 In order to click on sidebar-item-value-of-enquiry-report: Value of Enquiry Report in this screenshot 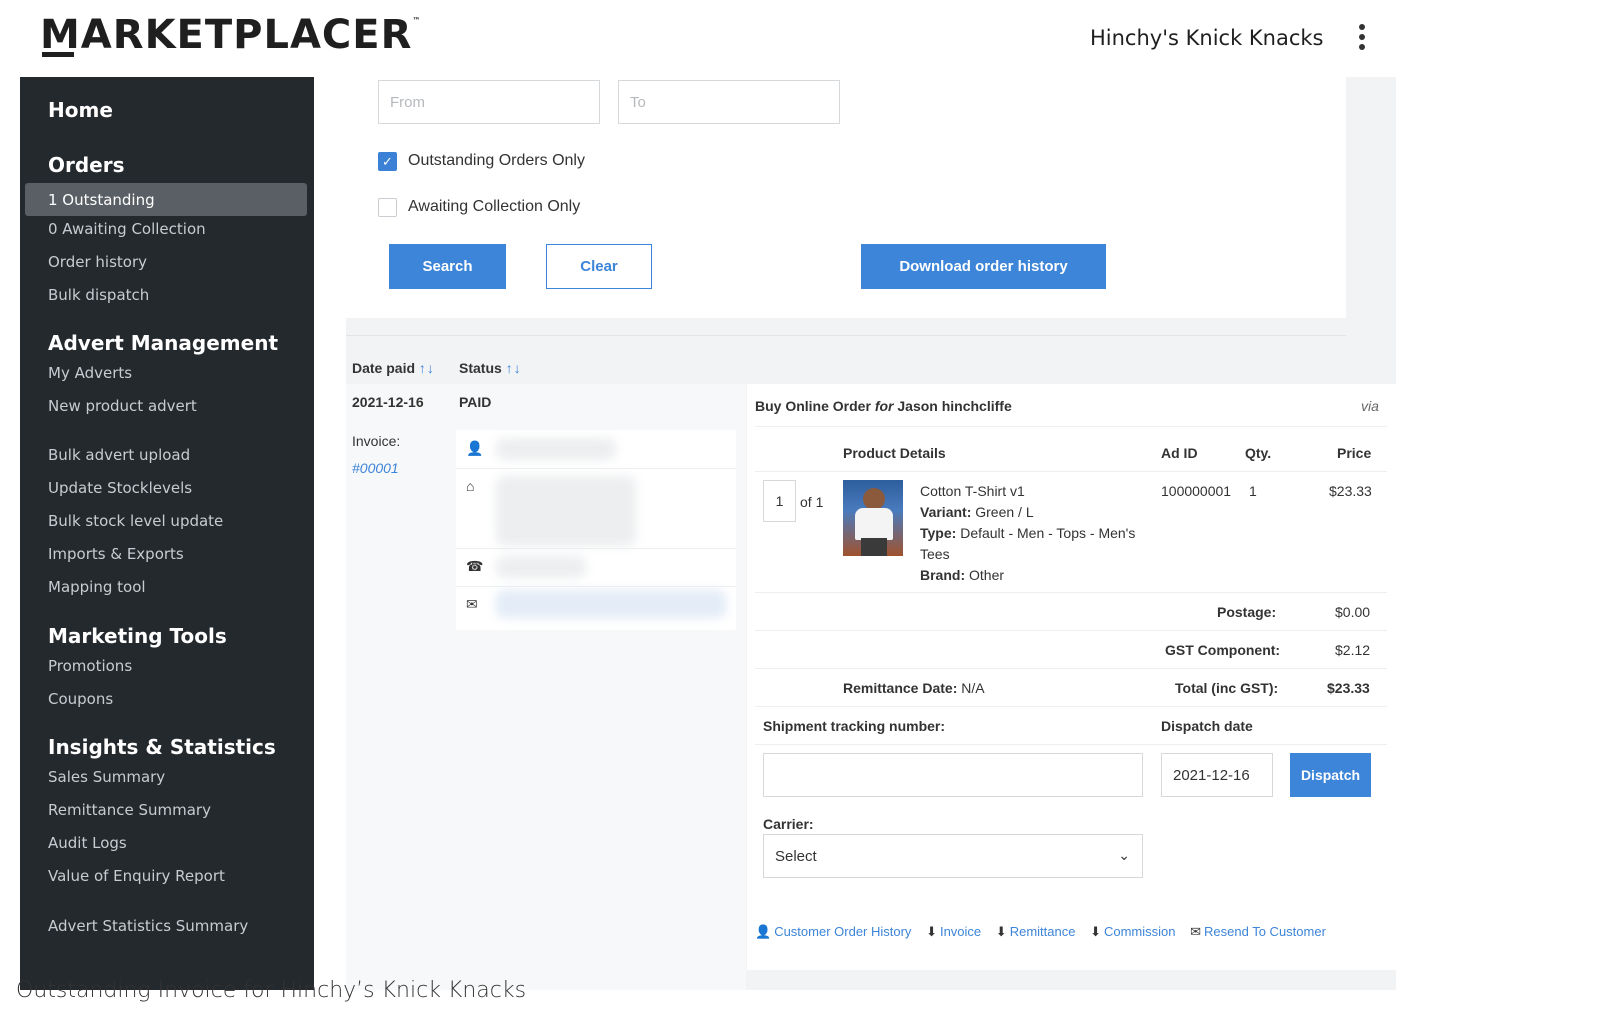, I will do `click(136, 876)`.